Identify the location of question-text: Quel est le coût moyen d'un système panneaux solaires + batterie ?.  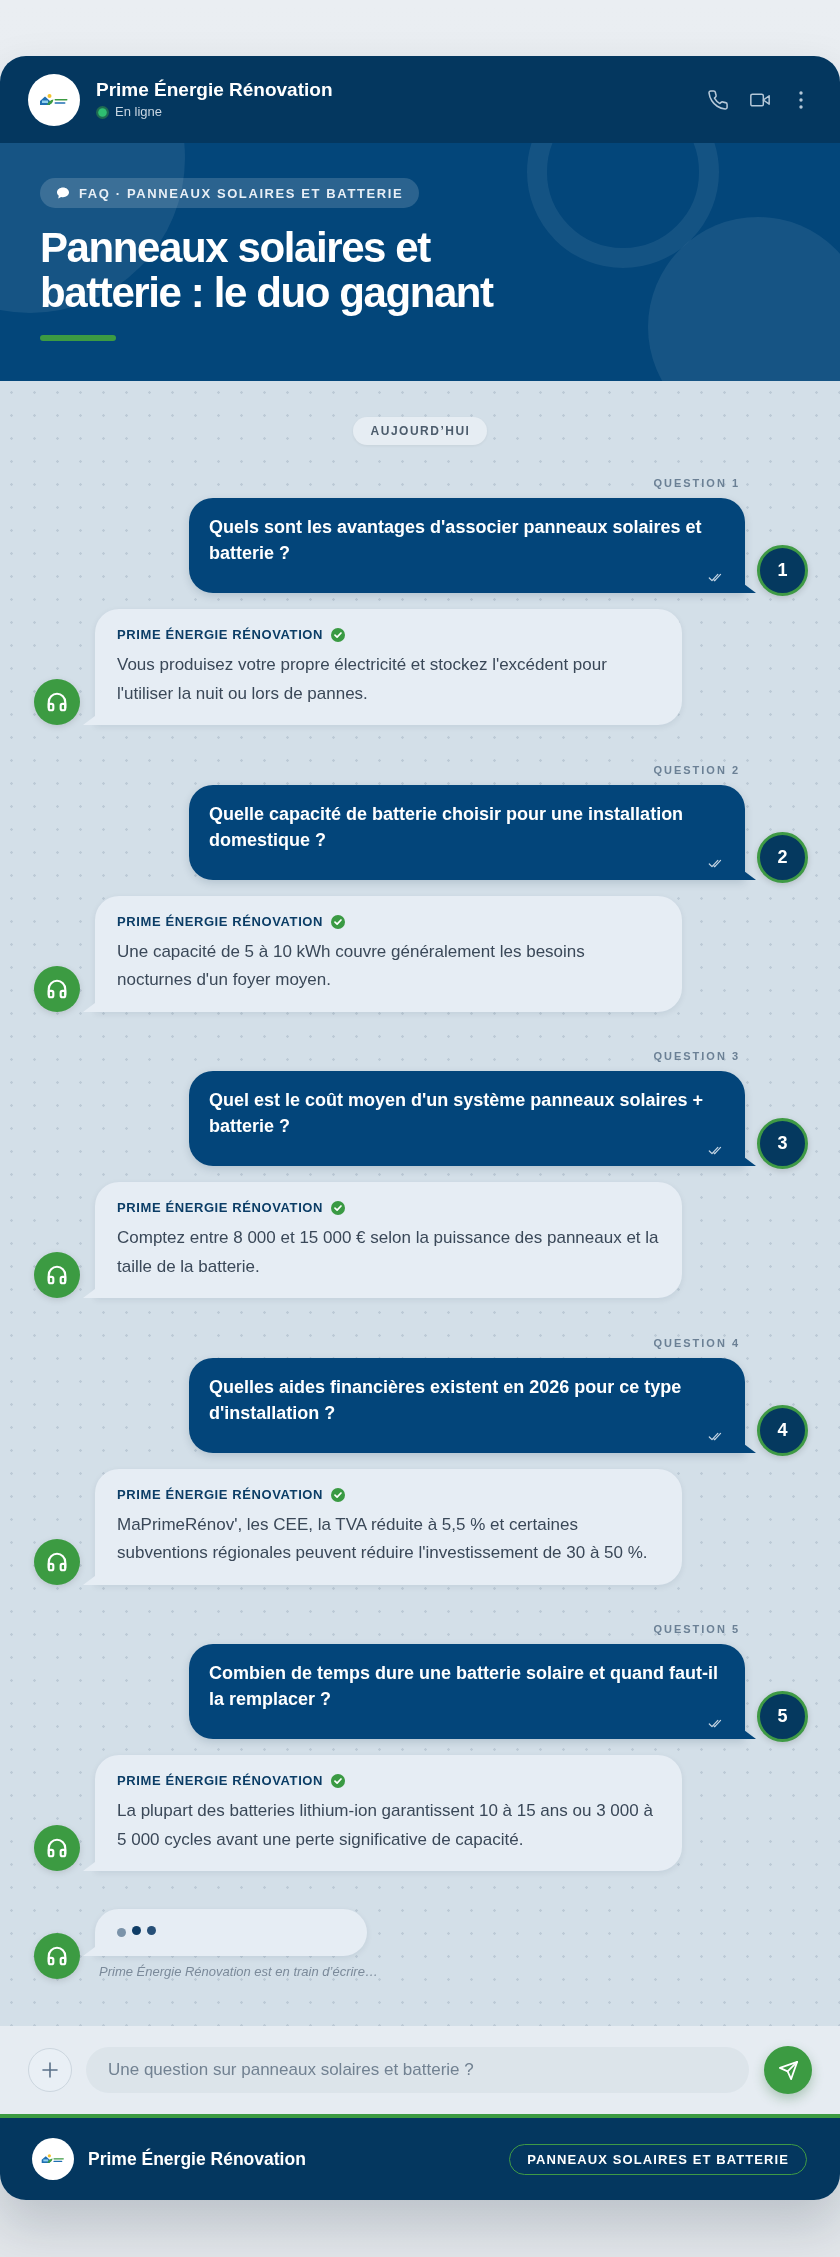
(456, 1113).